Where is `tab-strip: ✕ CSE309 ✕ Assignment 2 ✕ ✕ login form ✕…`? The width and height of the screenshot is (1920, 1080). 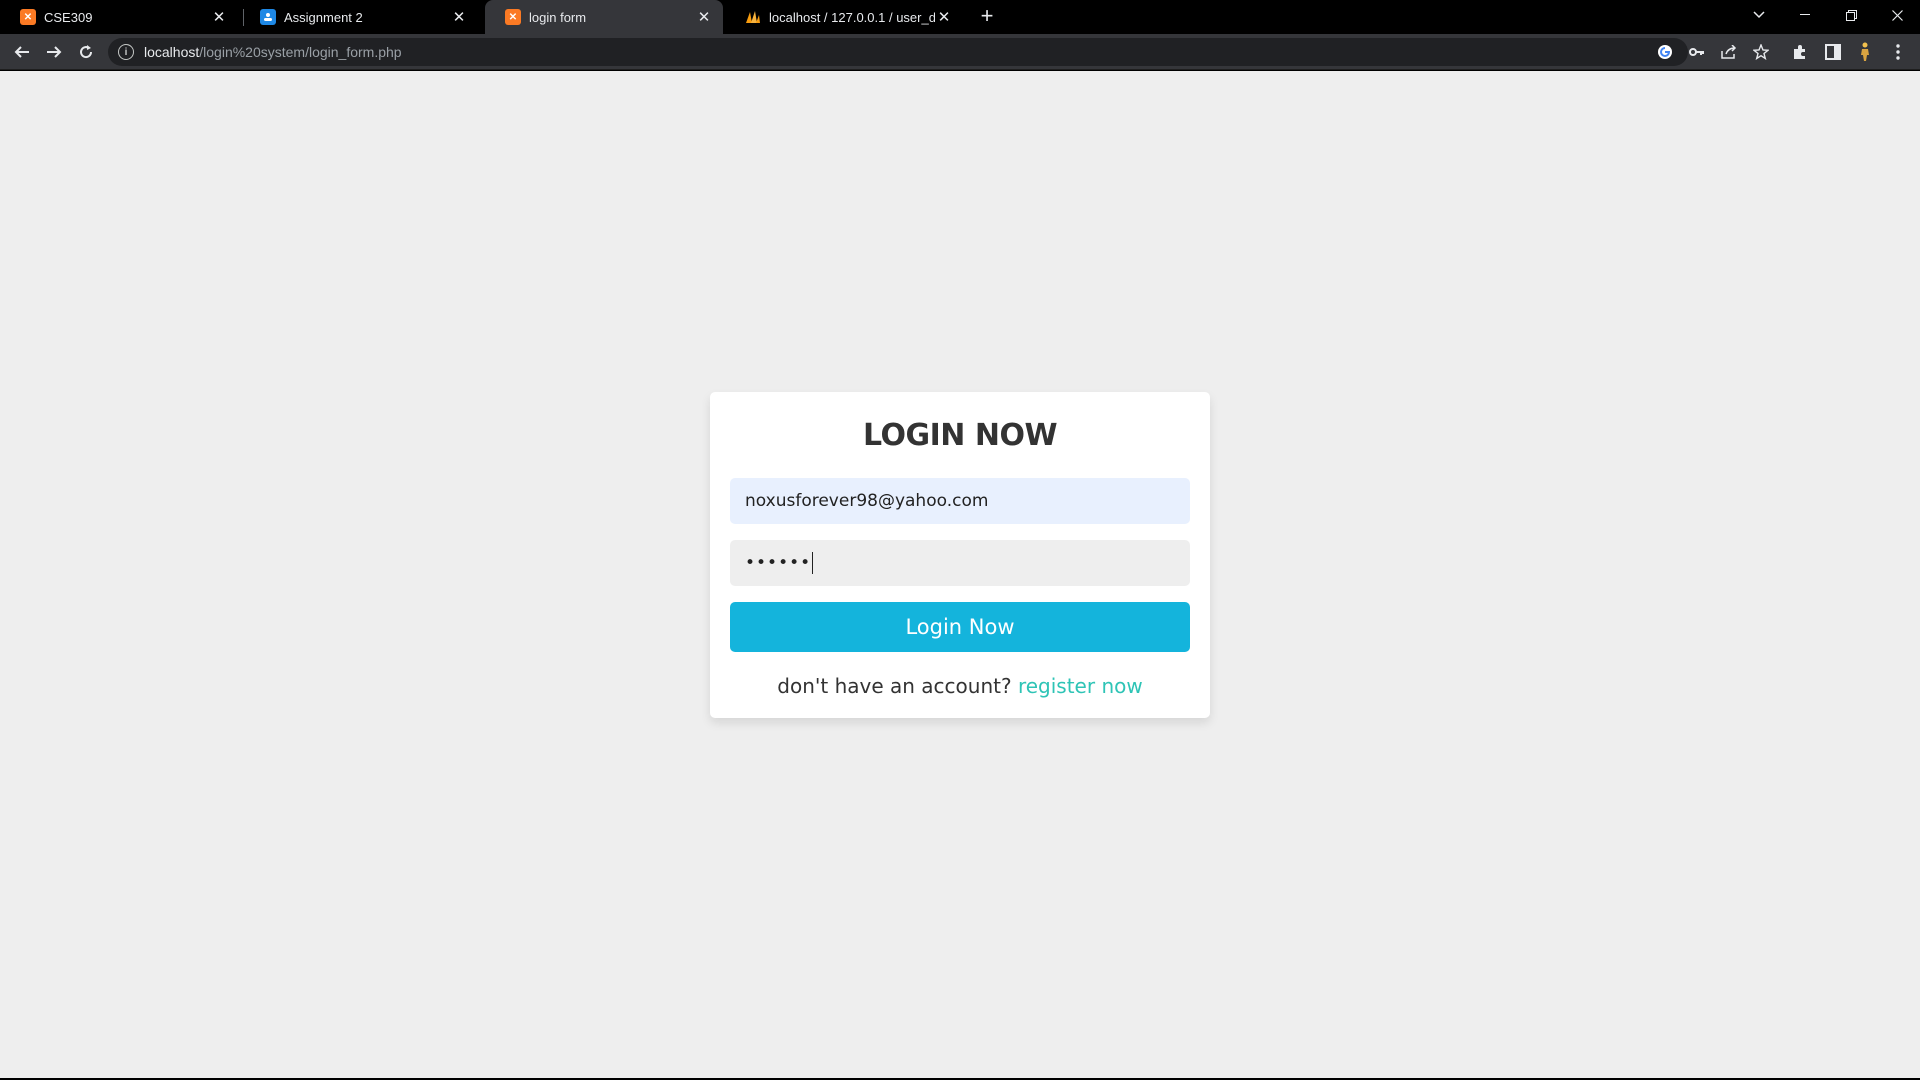
tab-strip: ✕ CSE309 ✕ Assignment 2 ✕ ✕ login form ✕… is located at coordinates (960, 17).